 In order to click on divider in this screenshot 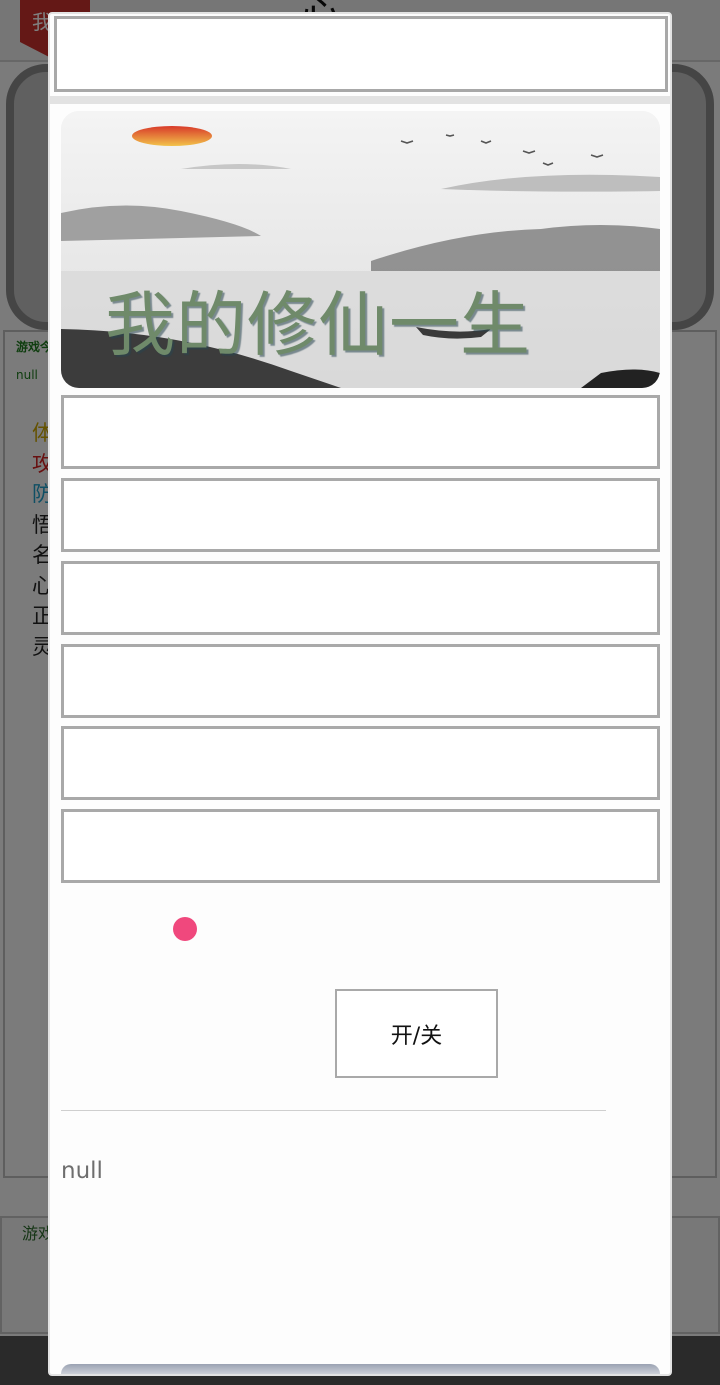, I will do `click(333, 1110)`.